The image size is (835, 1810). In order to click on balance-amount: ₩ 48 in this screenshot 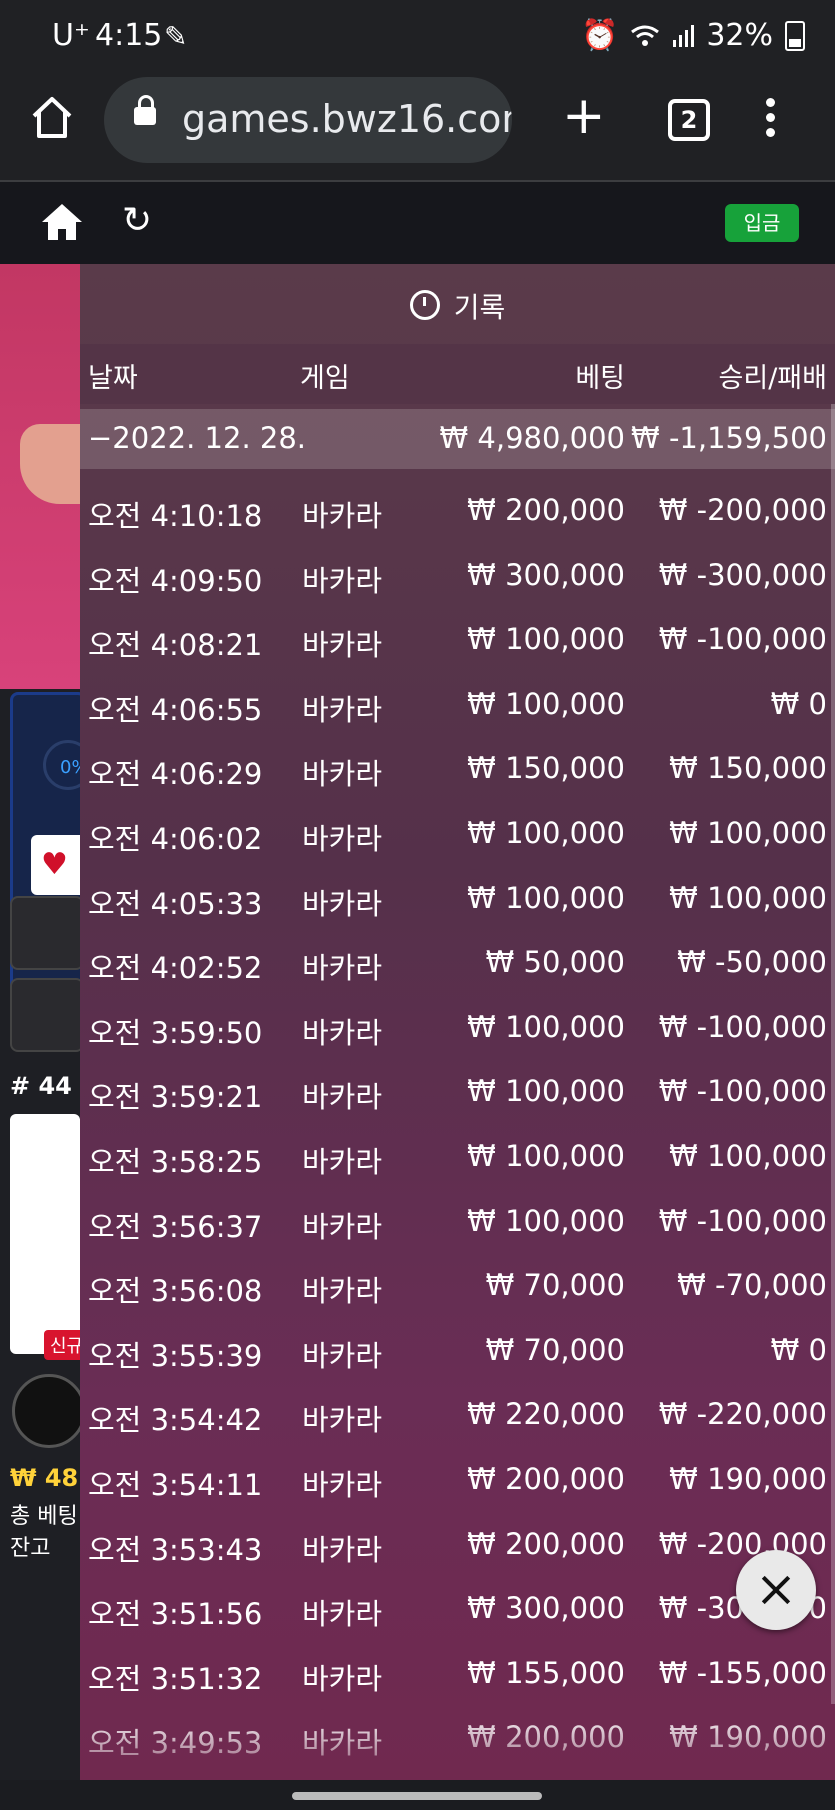, I will do `click(44, 1478)`.